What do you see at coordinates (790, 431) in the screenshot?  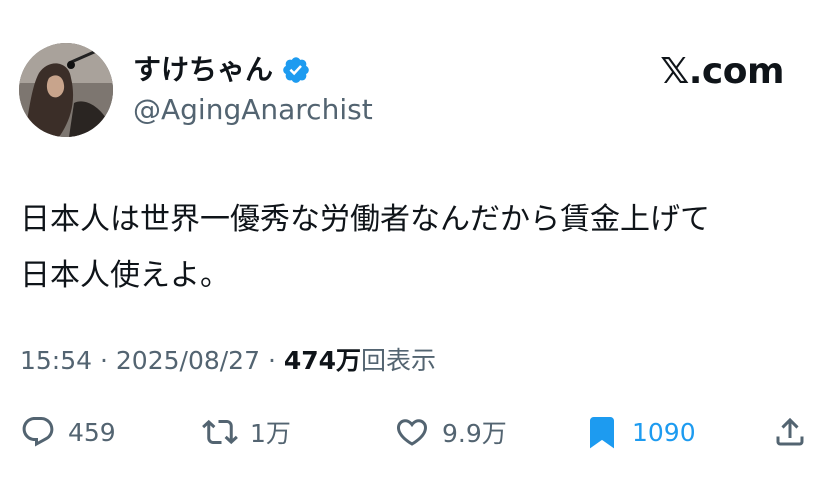 I see `share-icon` at bounding box center [790, 431].